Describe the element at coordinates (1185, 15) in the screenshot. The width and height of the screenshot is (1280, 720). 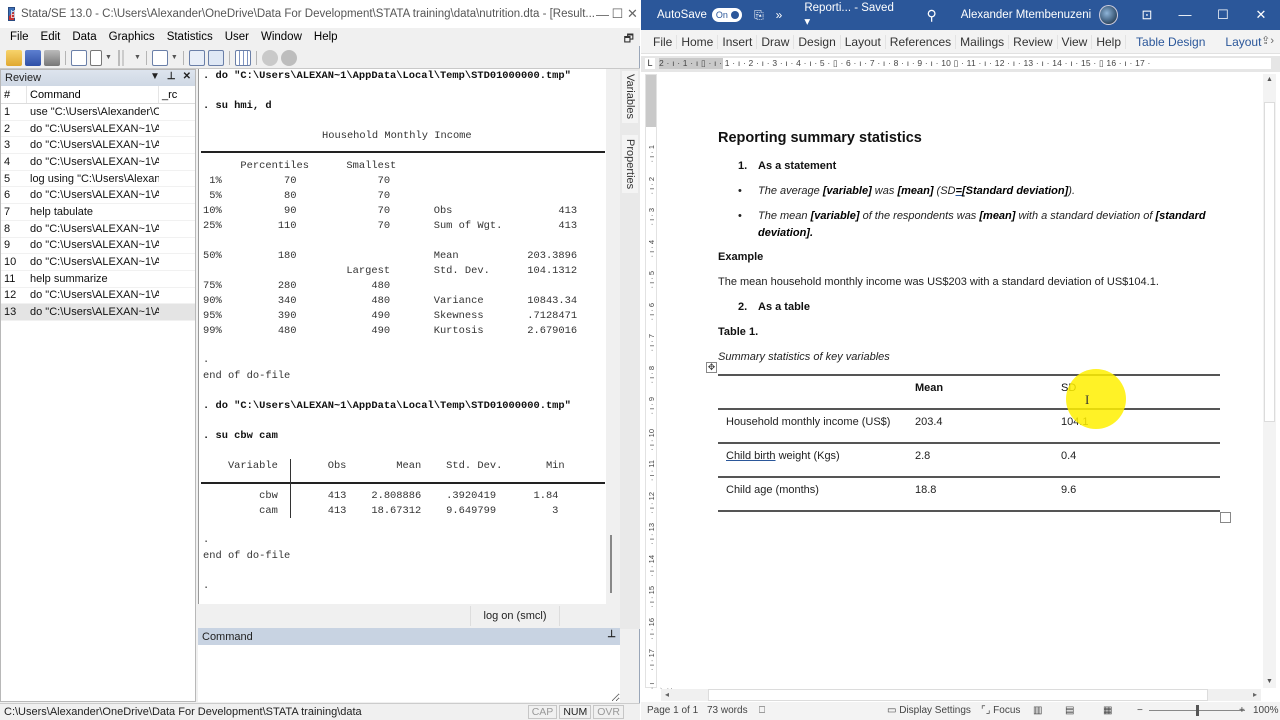
I see `word-minimize-button: —` at that location.